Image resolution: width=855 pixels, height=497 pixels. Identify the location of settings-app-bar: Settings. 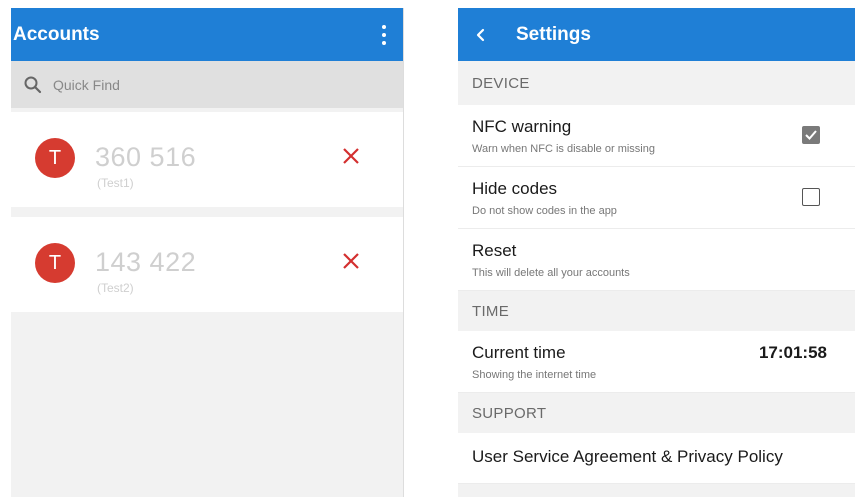
(656, 34).